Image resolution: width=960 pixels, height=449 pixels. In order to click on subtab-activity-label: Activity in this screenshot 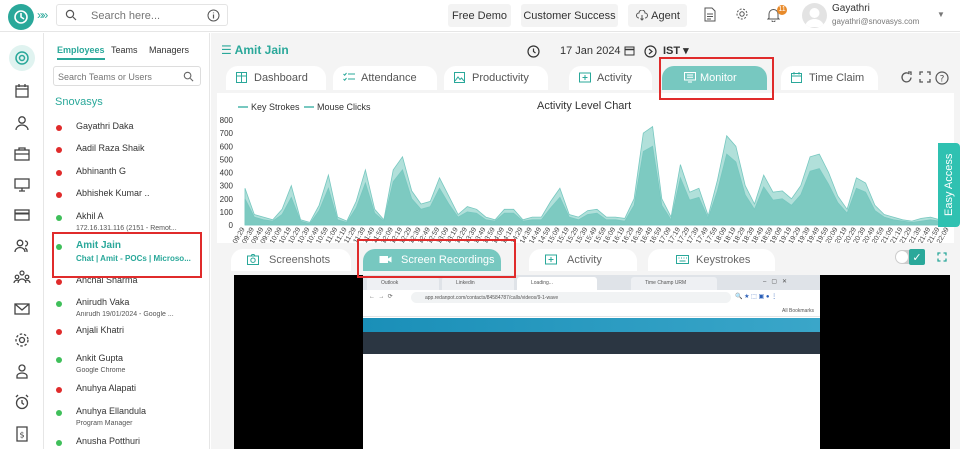, I will do `click(584, 260)`.